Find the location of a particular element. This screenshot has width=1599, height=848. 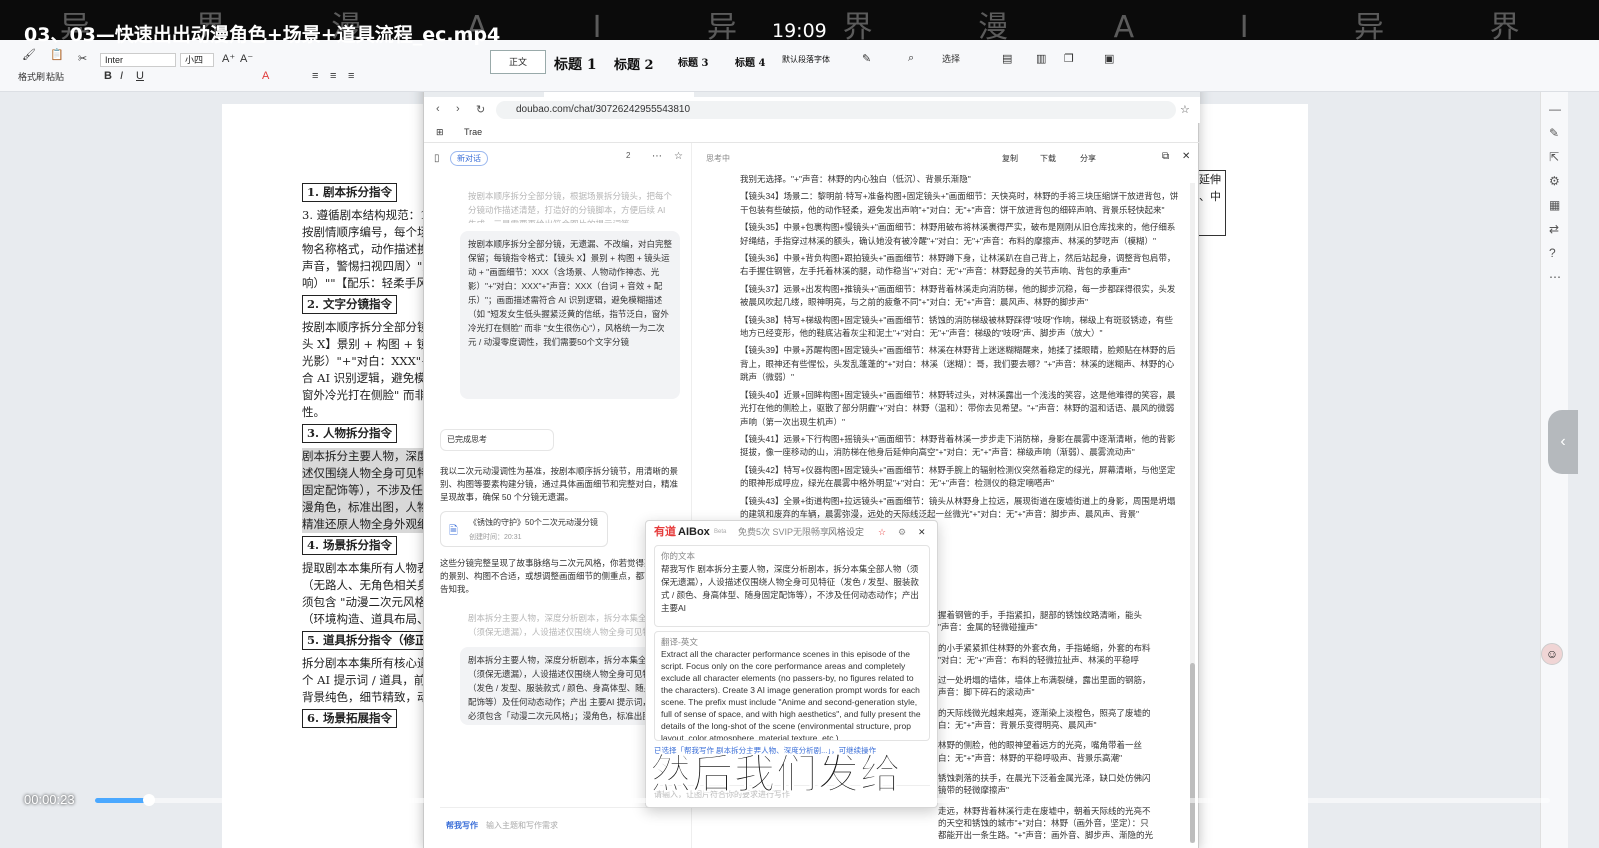

style-heading1: 标题 1 is located at coordinates (575, 64).